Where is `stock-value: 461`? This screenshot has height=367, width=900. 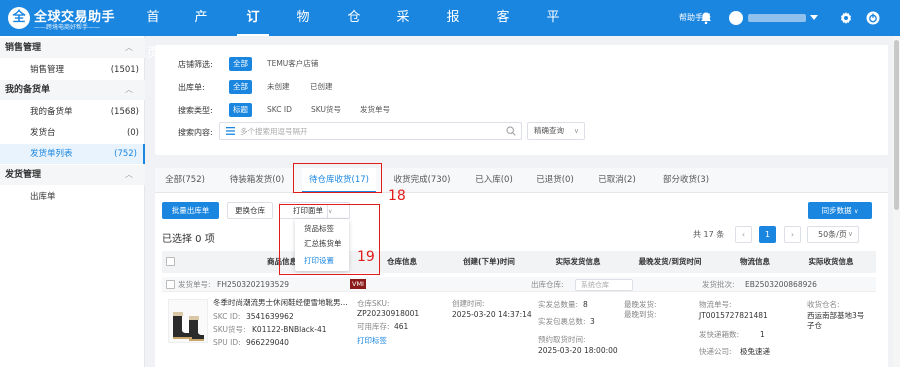 stock-value: 461 is located at coordinates (401, 326).